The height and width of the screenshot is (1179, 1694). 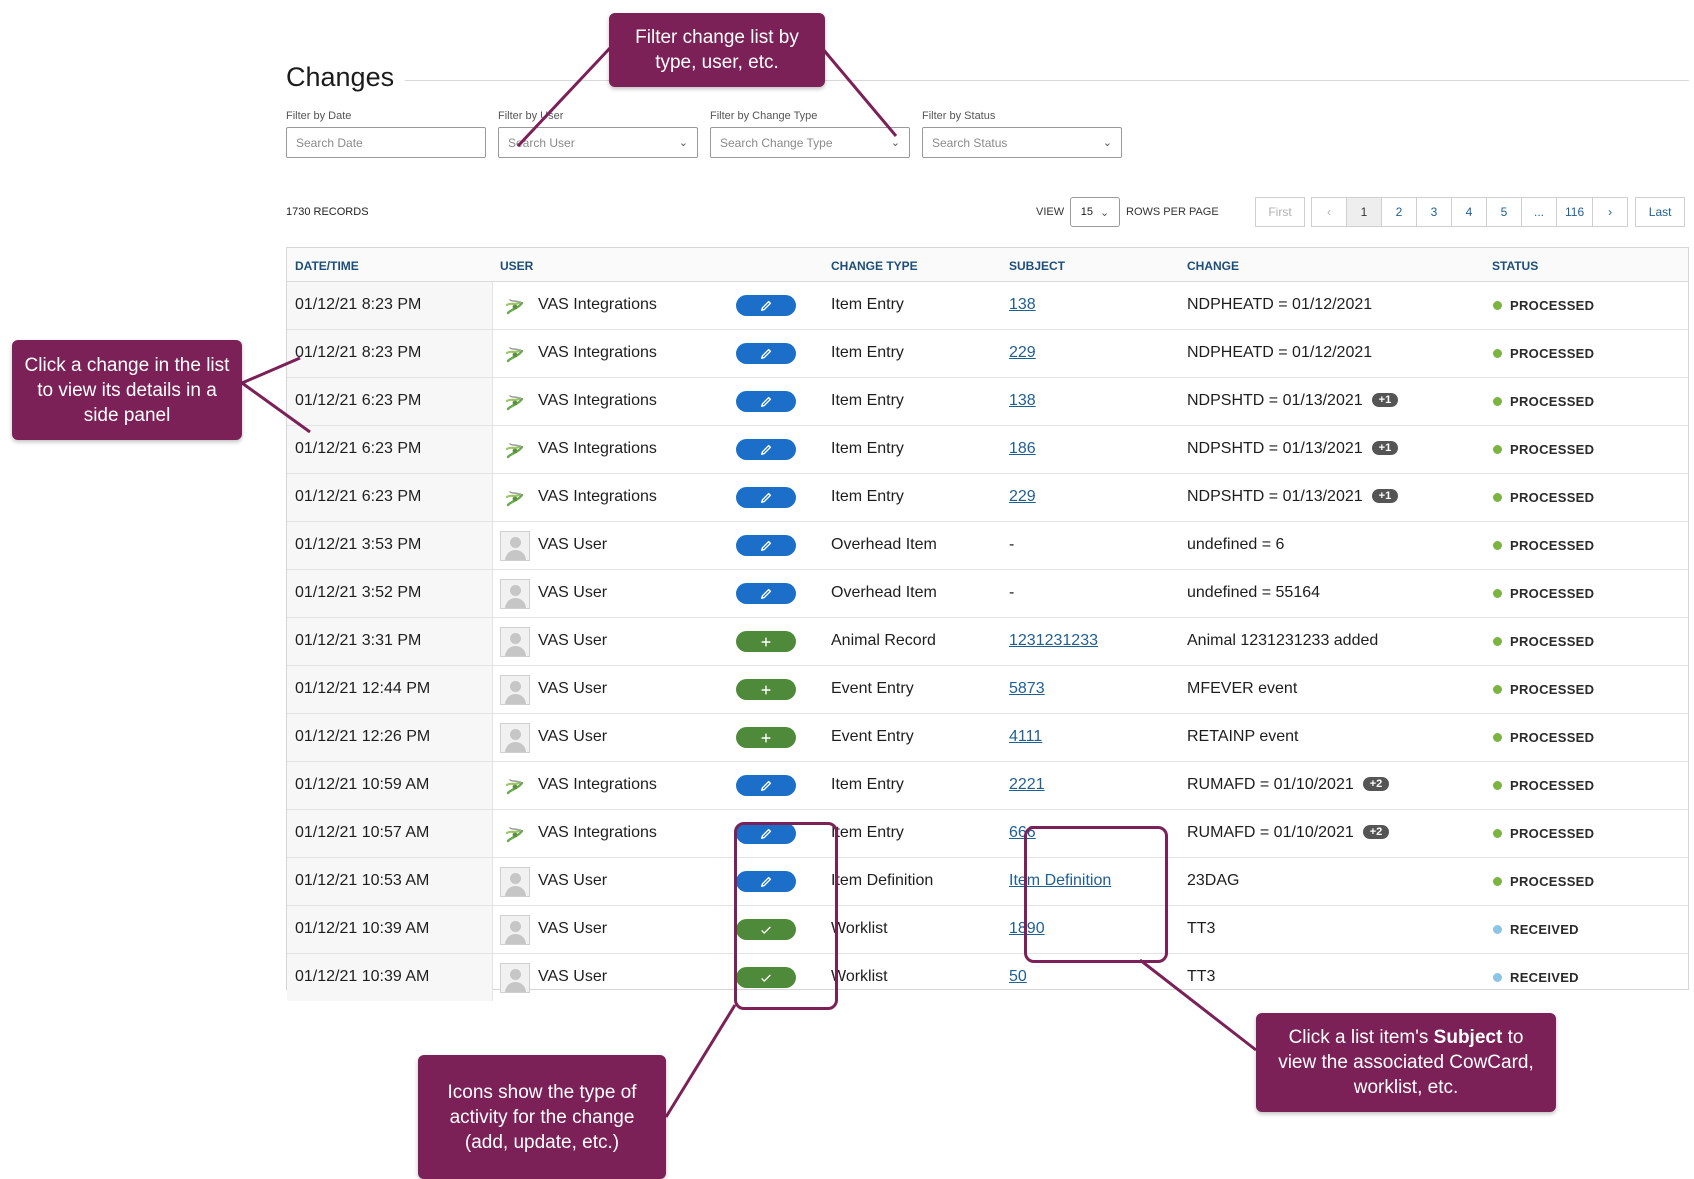 What do you see at coordinates (1270, 832) in the screenshot?
I see `change-text: RUMAFD = 01/10/2021` at bounding box center [1270, 832].